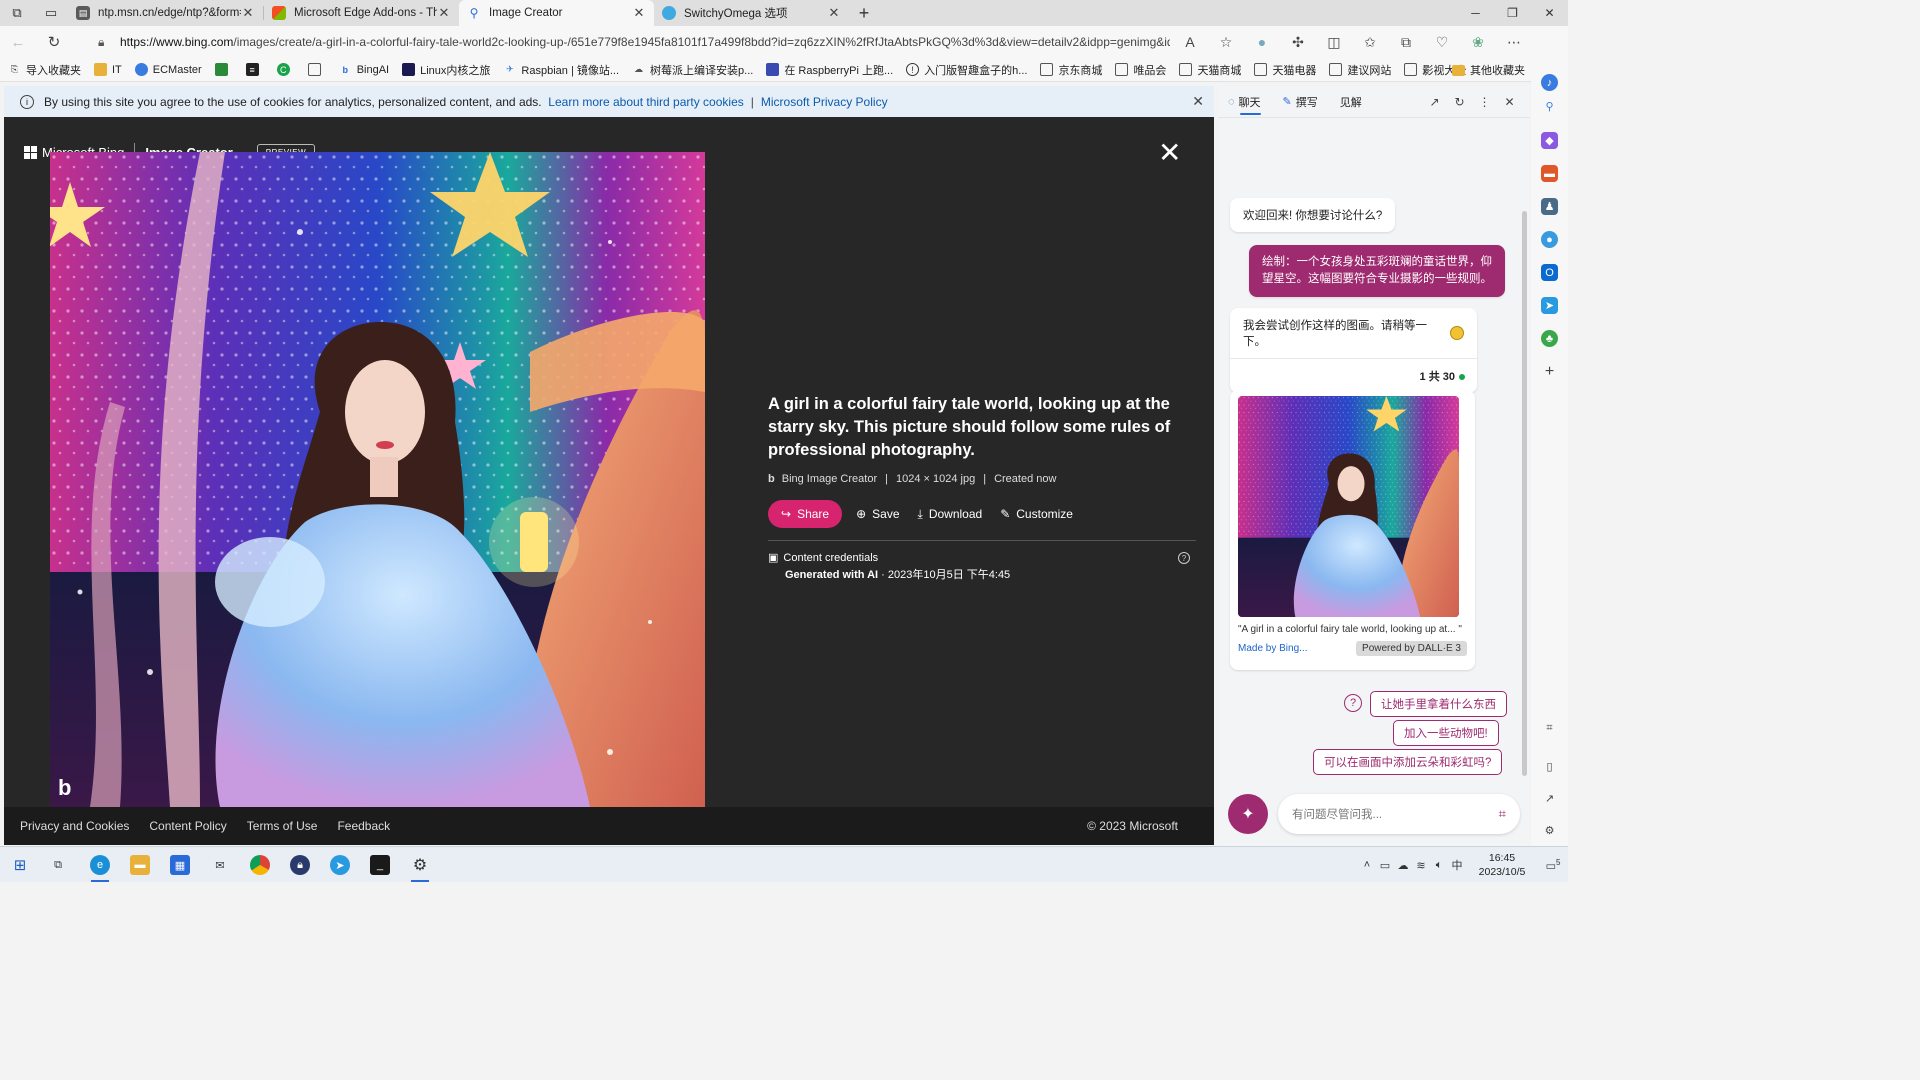 The image size is (1920, 1080). Describe the element at coordinates (1439, 865) in the screenshot. I see `volume-icon: 🔈︎` at that location.